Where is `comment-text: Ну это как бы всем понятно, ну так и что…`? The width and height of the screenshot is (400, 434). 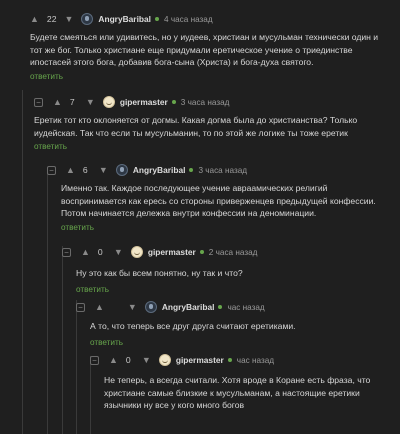
comment-text: Ну это как бы всем понятно, ну так и что… is located at coordinates (159, 273).